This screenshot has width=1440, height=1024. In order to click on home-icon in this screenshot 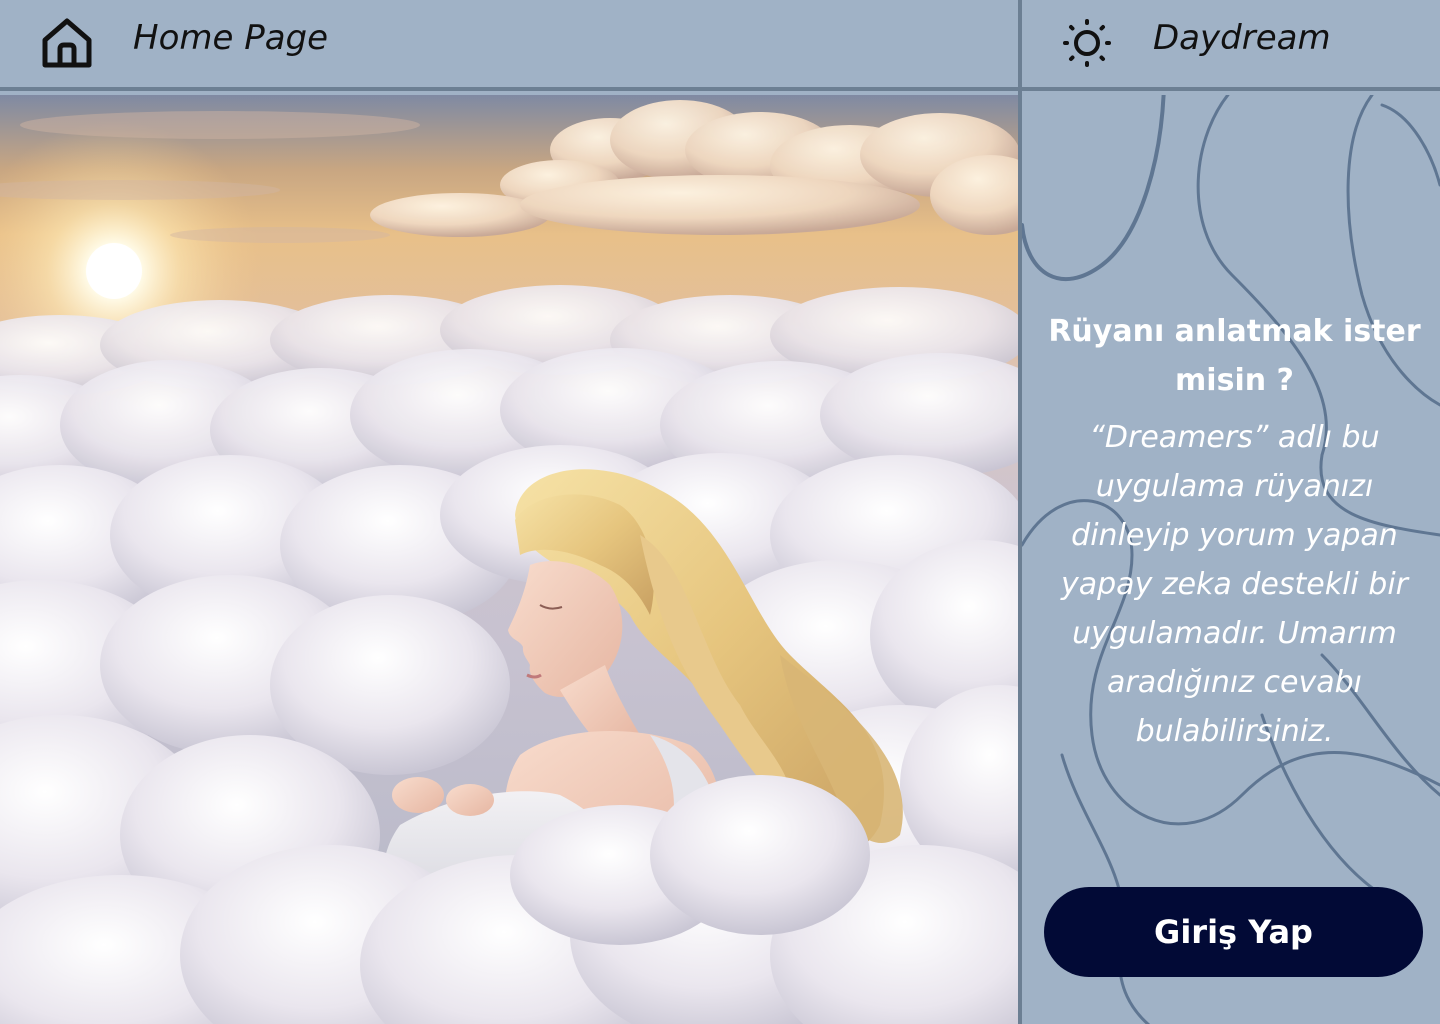, I will do `click(67, 45)`.